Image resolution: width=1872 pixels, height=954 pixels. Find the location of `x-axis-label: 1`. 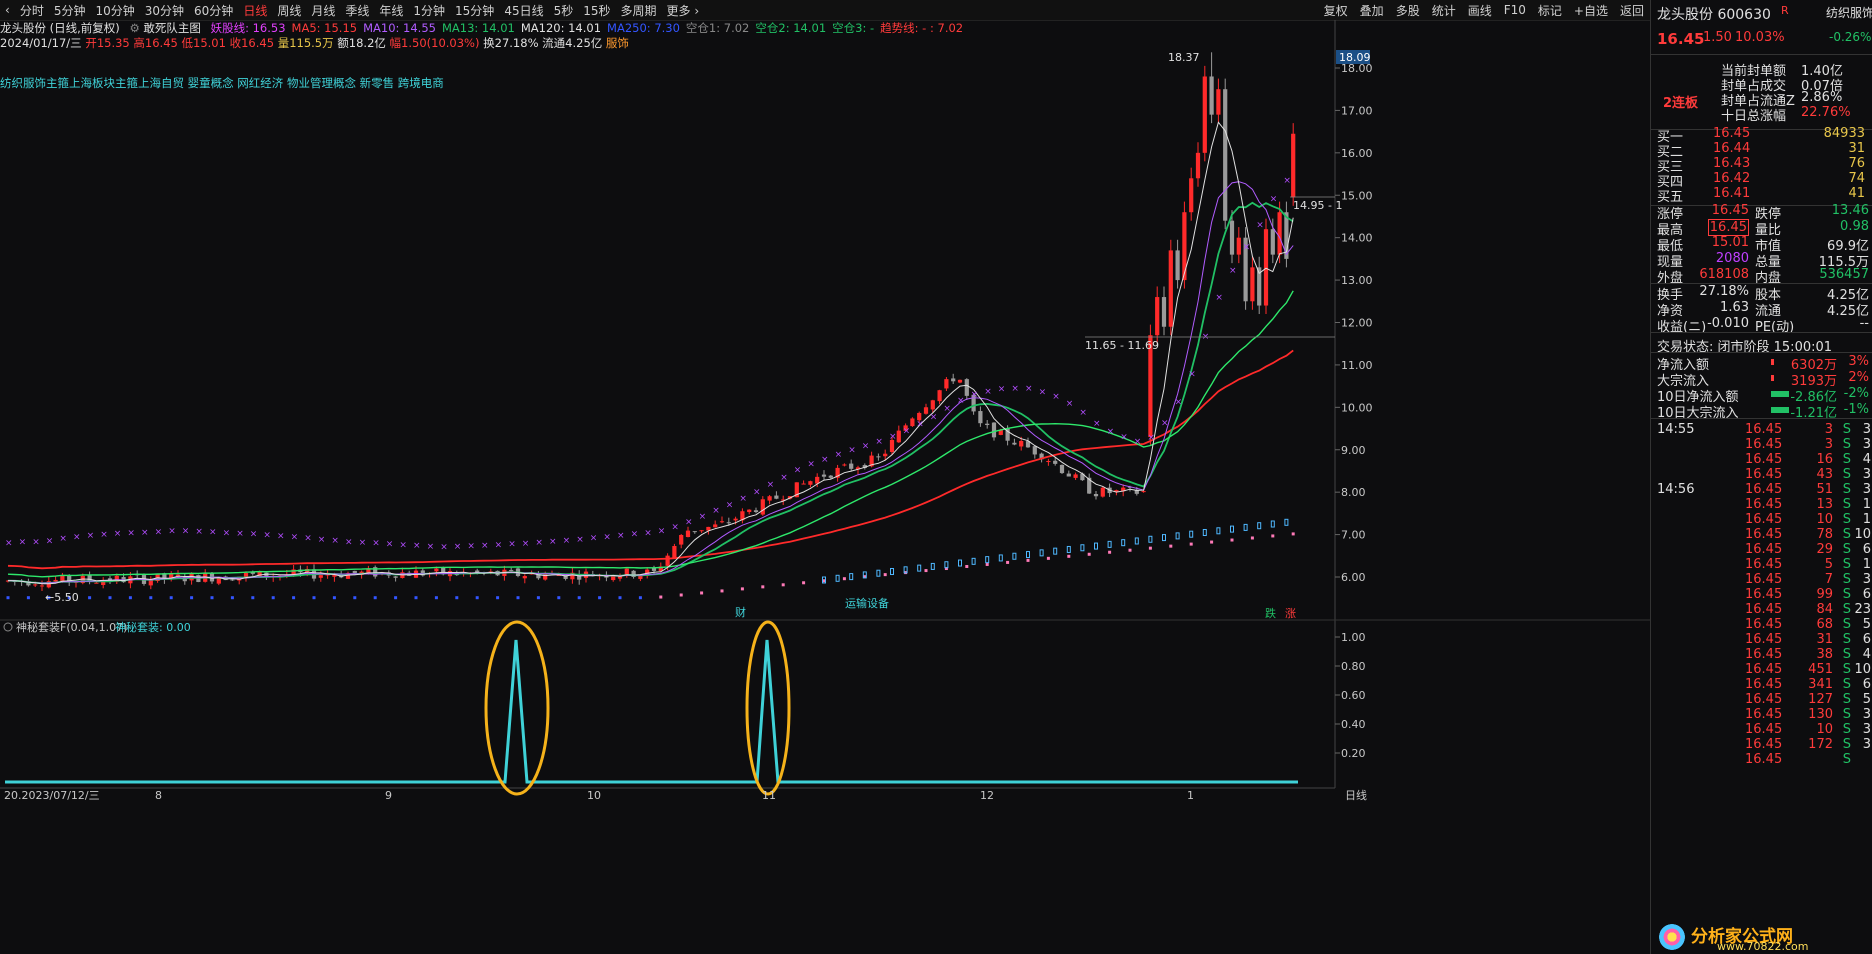

x-axis-label: 1 is located at coordinates (1190, 795).